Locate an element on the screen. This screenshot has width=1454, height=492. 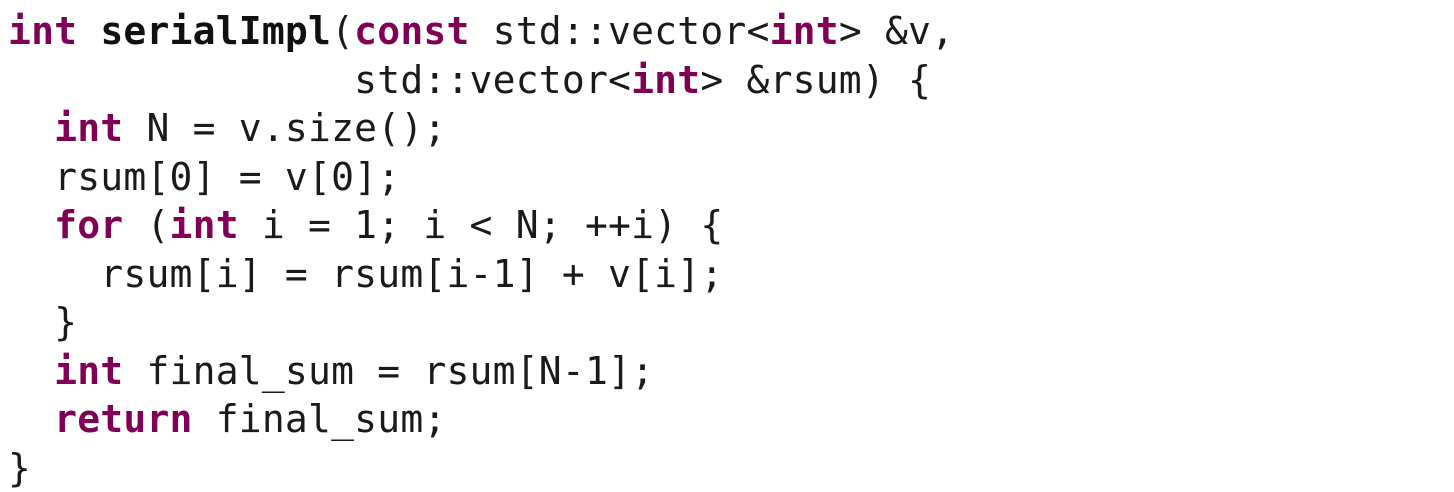
code-token: > &v, is located at coordinates (896, 31).